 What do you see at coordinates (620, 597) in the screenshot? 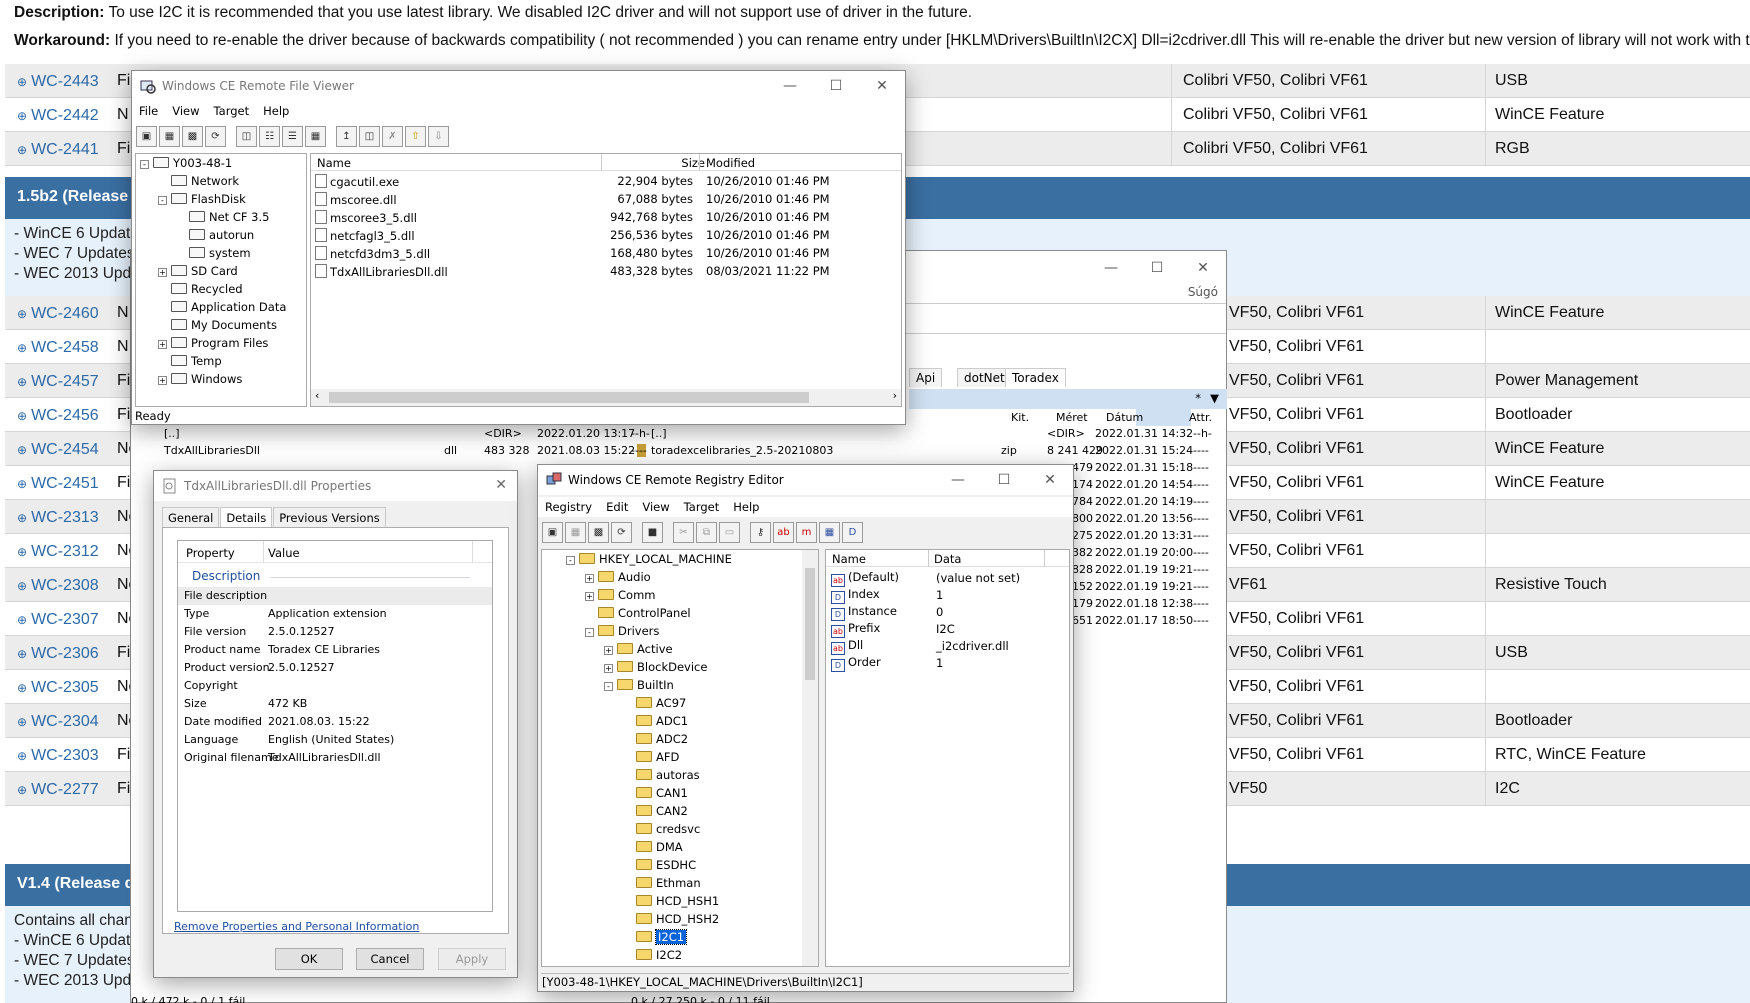
I see `registry-key: + Comm` at bounding box center [620, 597].